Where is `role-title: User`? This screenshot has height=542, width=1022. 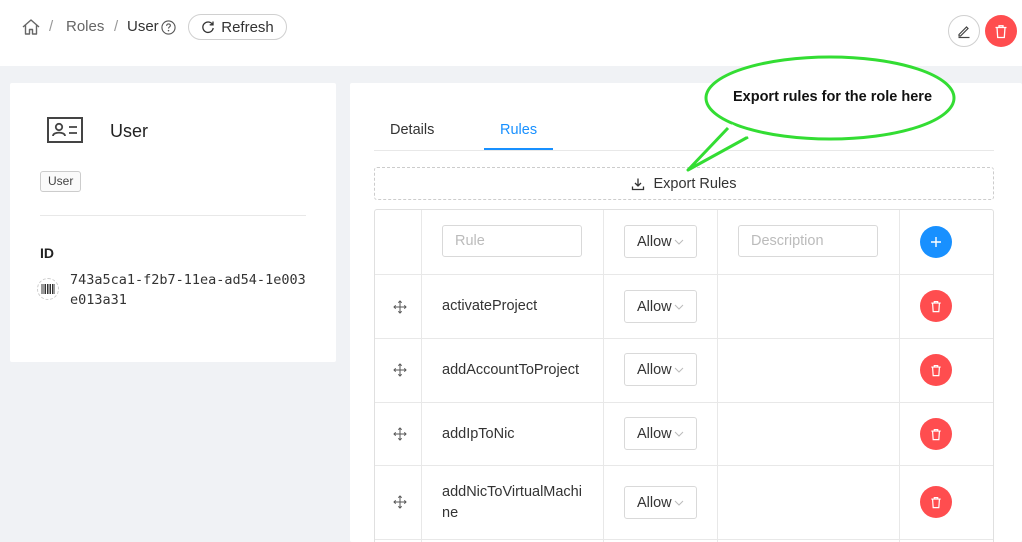
role-title: User is located at coordinates (129, 131).